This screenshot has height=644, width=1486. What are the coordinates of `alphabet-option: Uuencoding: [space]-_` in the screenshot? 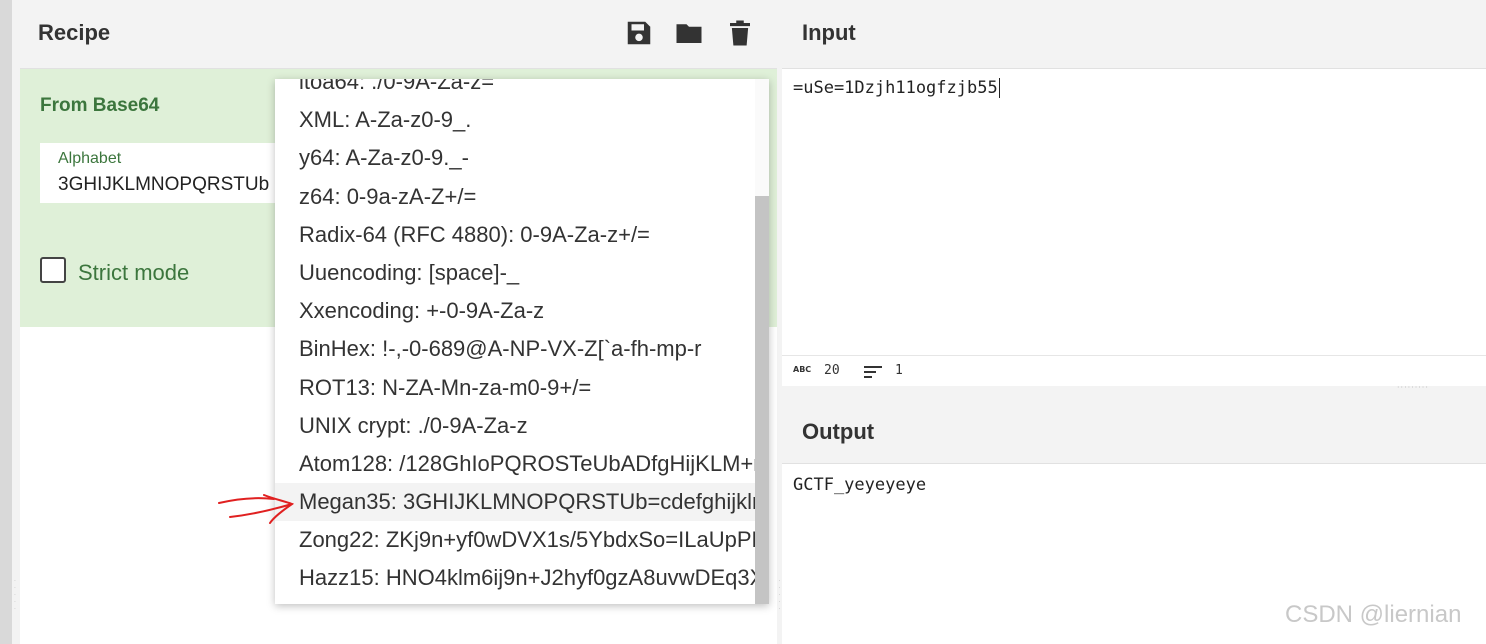 It's located at (515, 273).